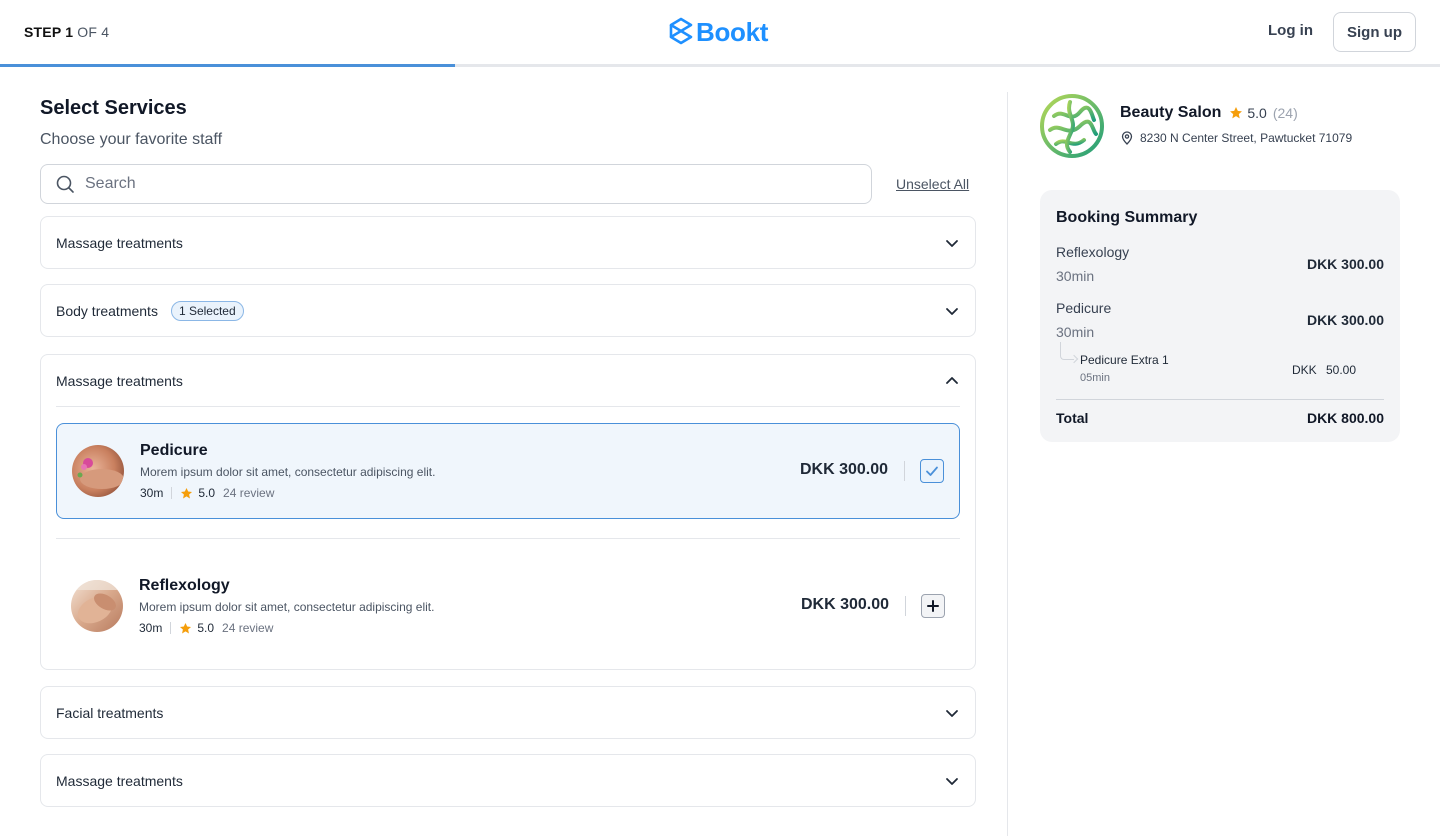  Describe the element at coordinates (110, 712) in the screenshot. I see `section-label: Facial treatments` at that location.